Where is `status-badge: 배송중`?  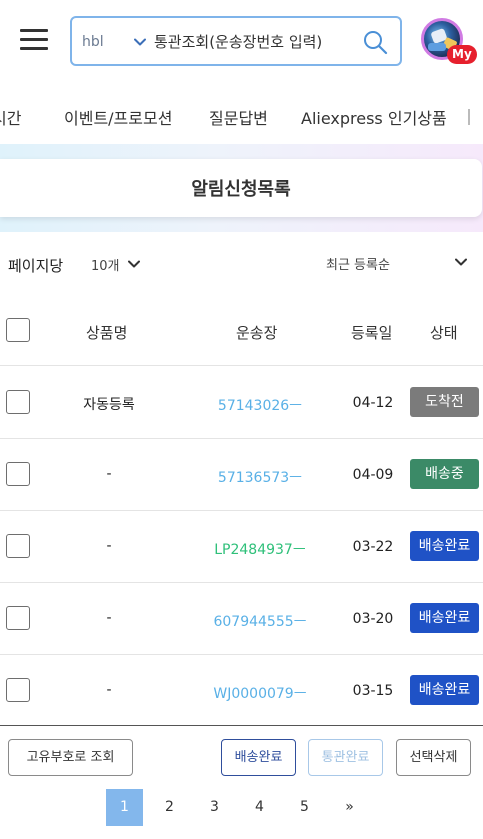
status-badge: 배송중 is located at coordinates (444, 474).